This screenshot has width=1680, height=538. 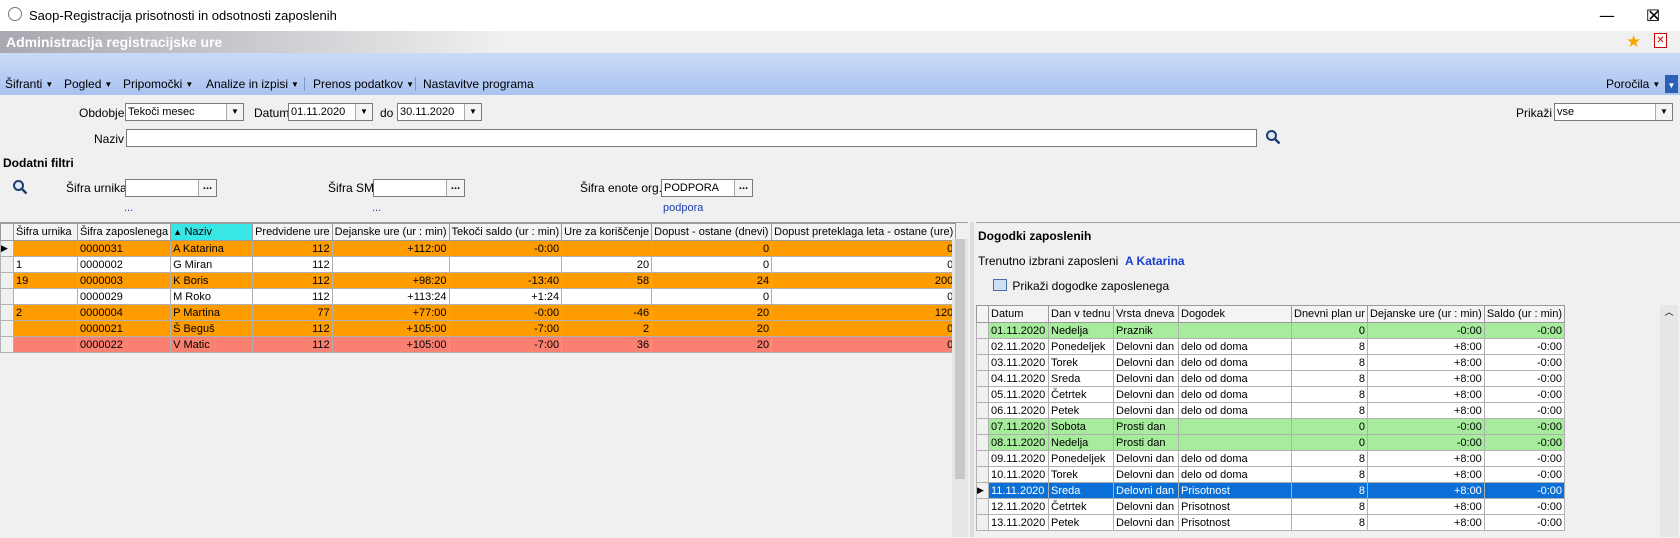 What do you see at coordinates (1018, 410) in the screenshot?
I see `table-cell: 06.11.2020` at bounding box center [1018, 410].